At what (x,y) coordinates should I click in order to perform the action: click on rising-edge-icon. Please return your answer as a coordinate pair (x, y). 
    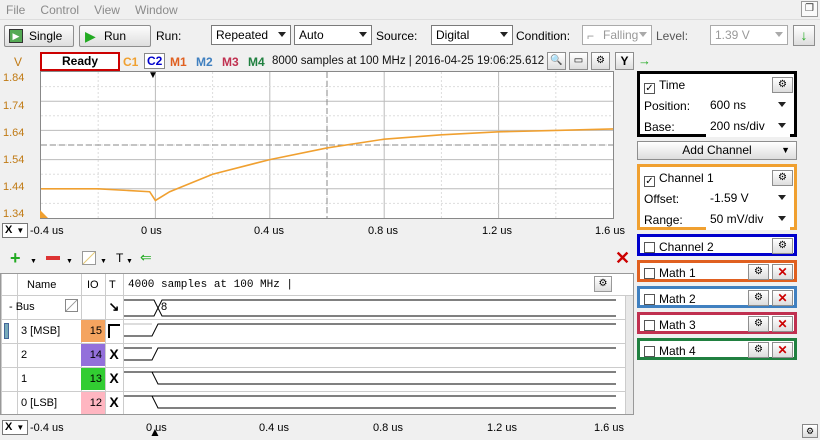
    Looking at the image, I should click on (114, 331).